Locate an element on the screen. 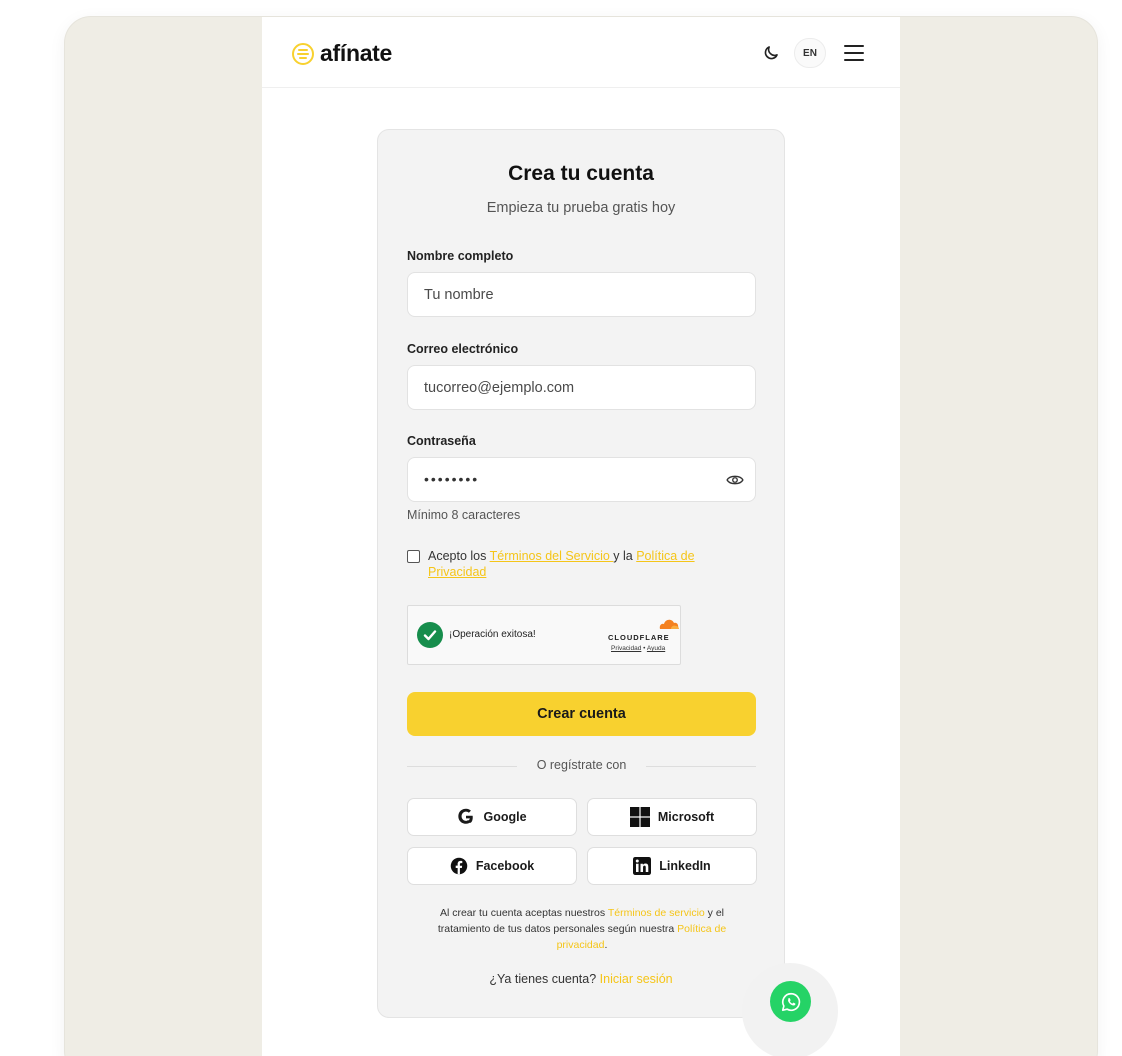 The width and height of the screenshot is (1122, 1056). microsoft-button: Microsoft is located at coordinates (672, 817).